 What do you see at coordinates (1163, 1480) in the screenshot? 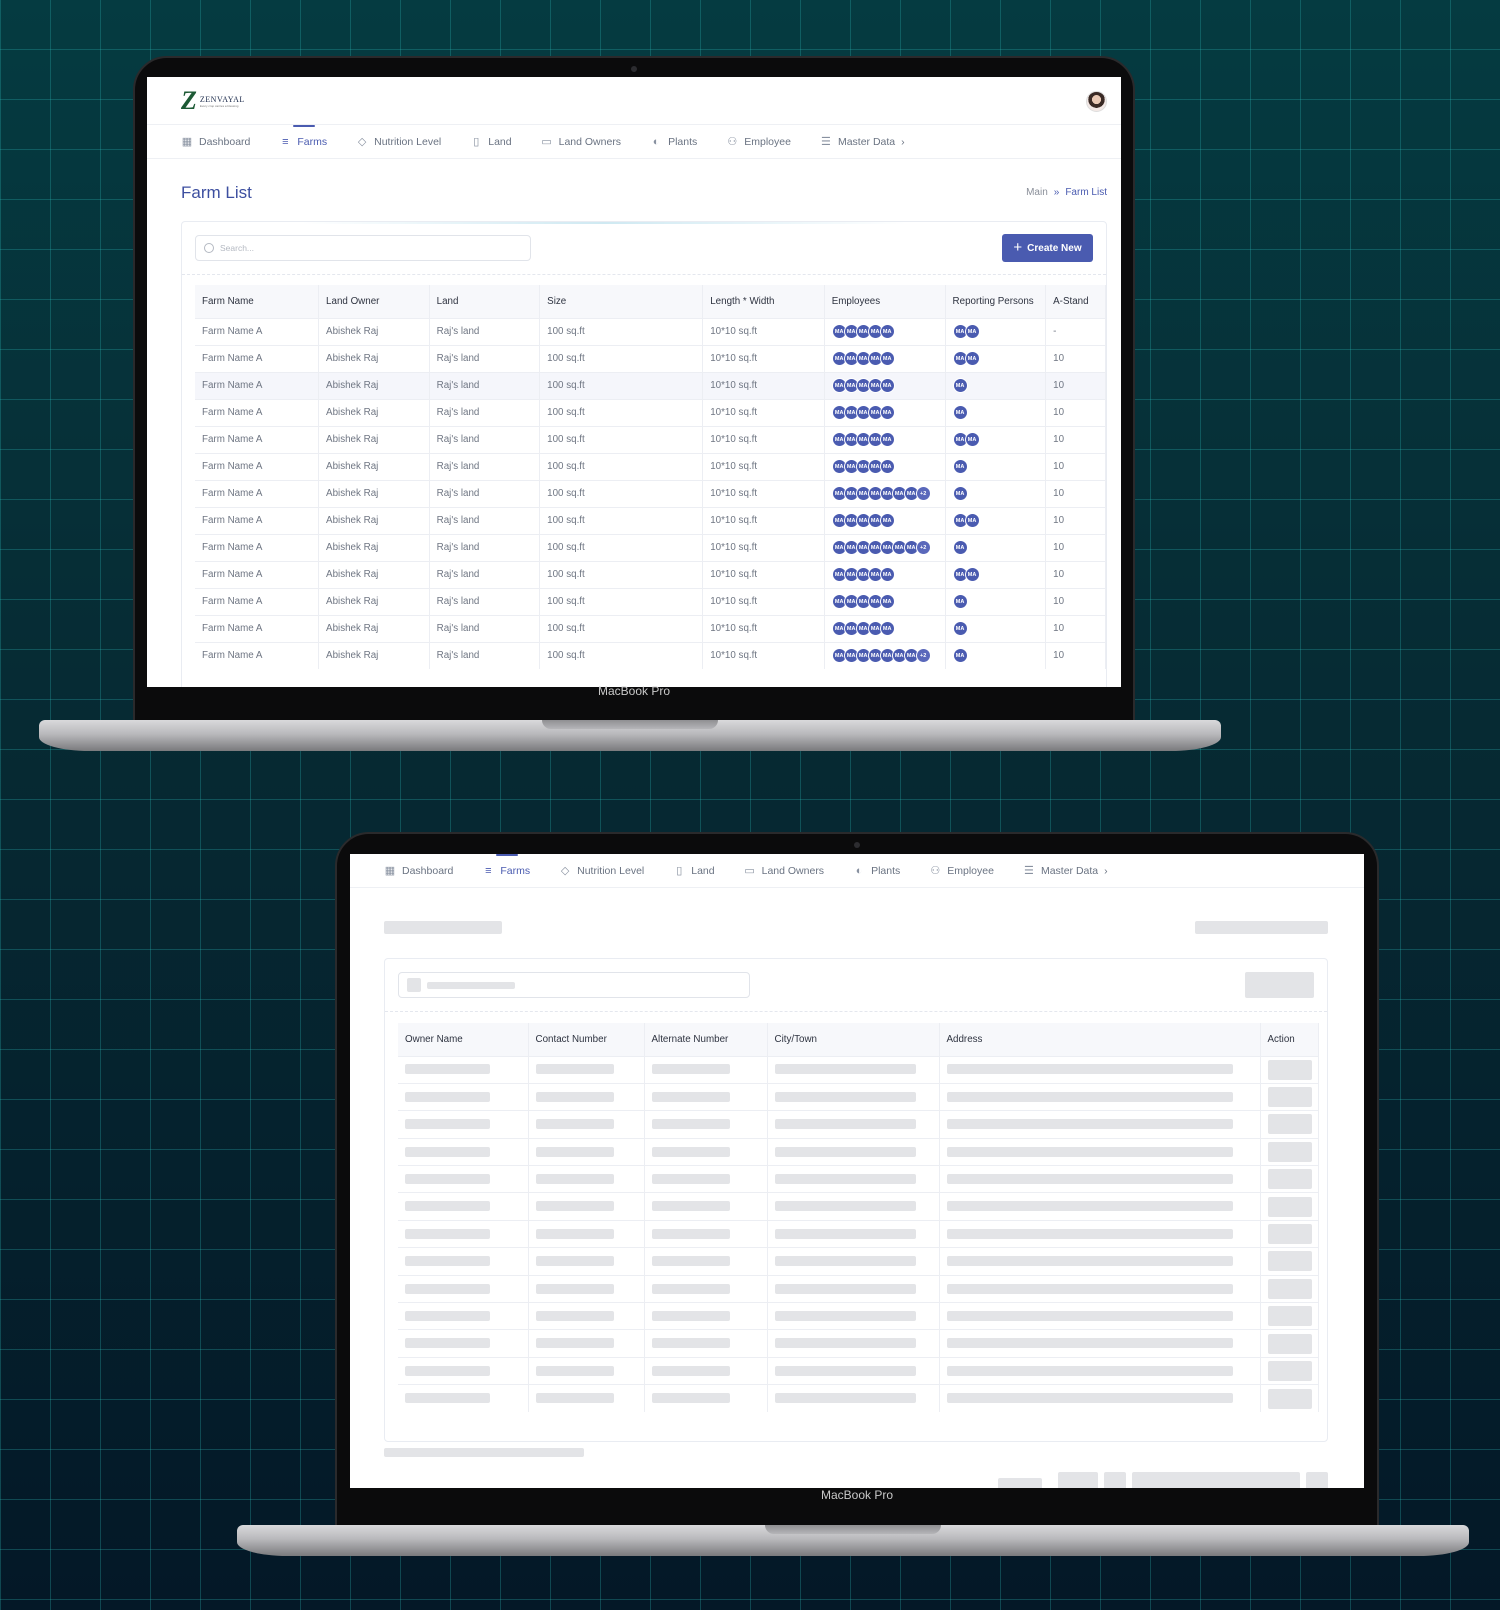
I see `pagination-skeleton` at bounding box center [1163, 1480].